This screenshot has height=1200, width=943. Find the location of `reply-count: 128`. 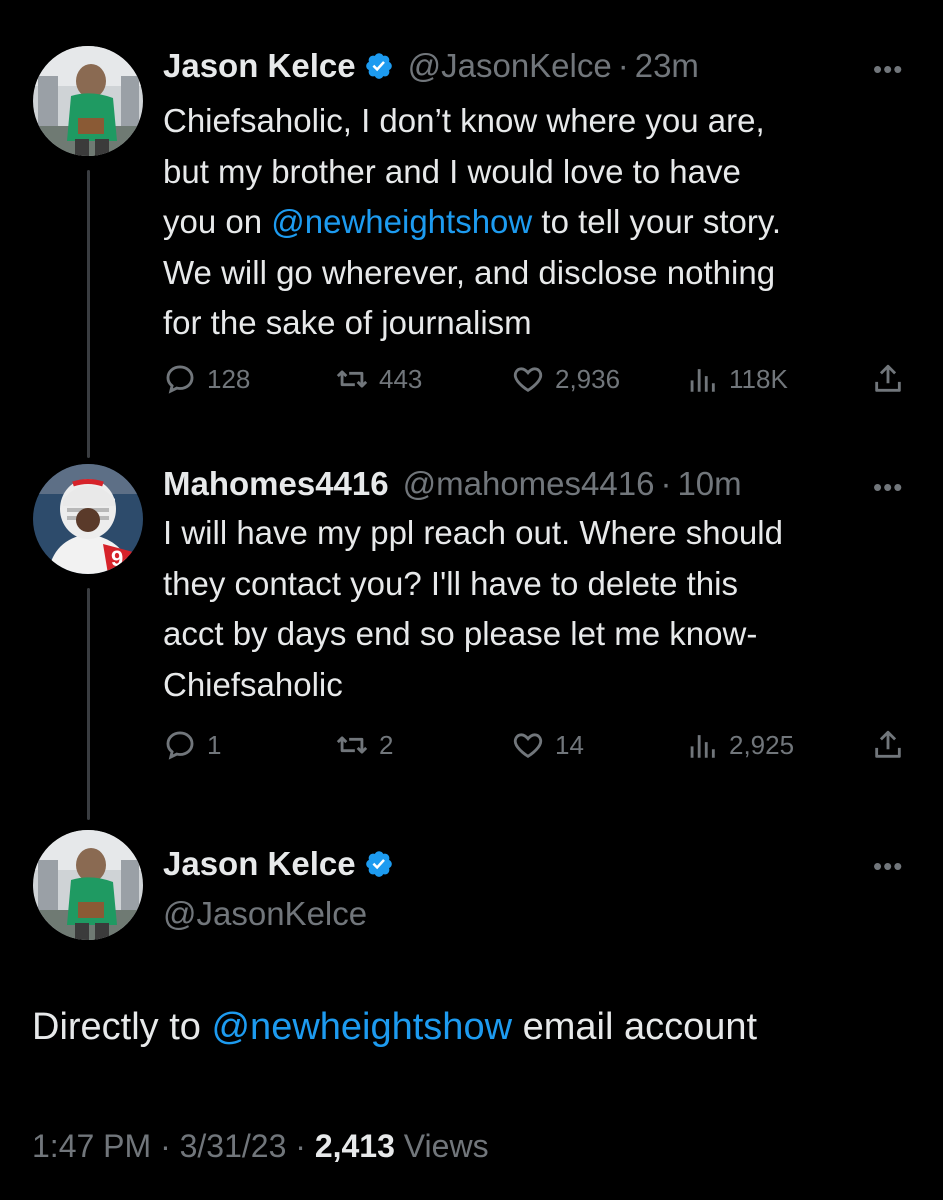

reply-count: 128 is located at coordinates (229, 378).